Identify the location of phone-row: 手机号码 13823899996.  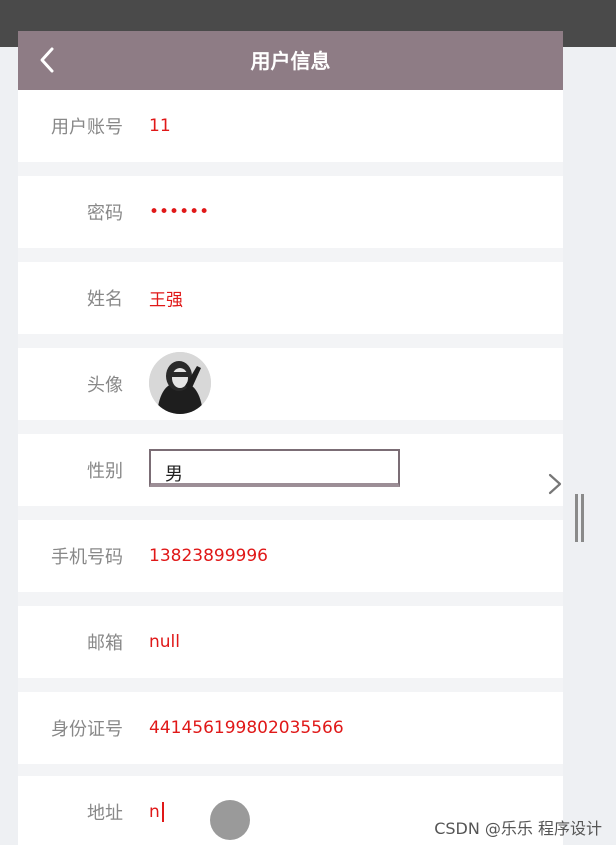
(290, 556).